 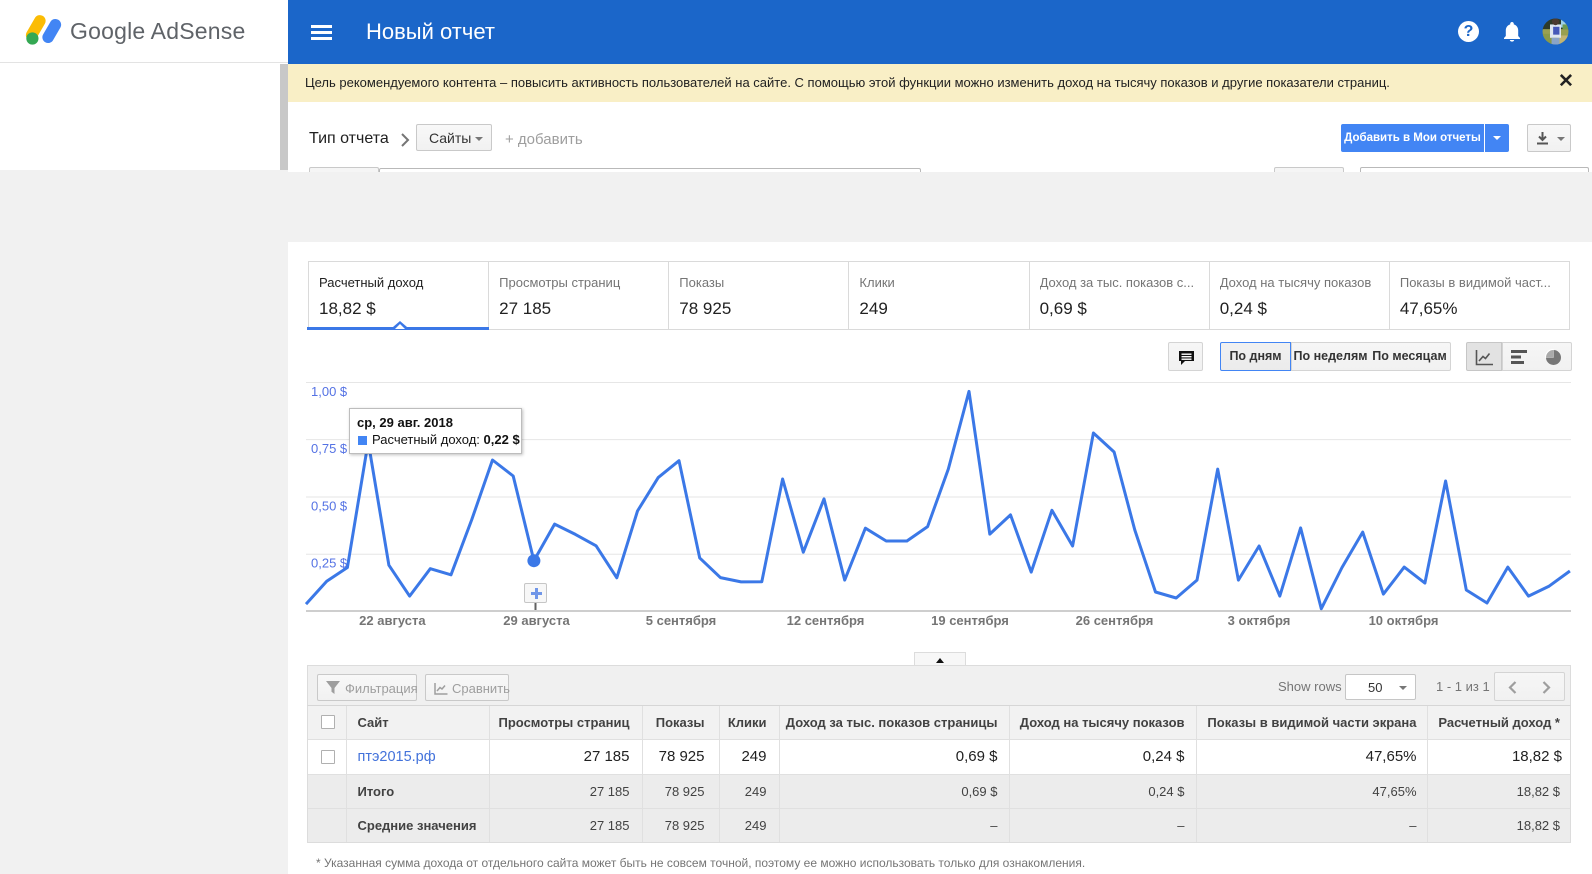 I want to click on svg-text: 29 августа, so click(x=536, y=620).